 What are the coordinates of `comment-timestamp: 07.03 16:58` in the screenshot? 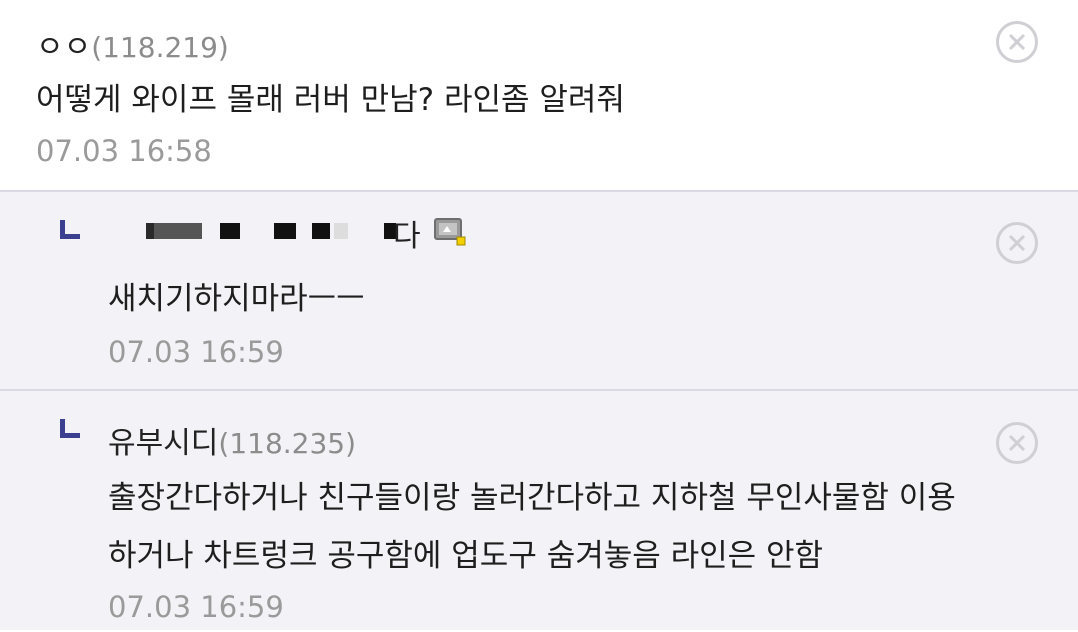 It's located at (124, 151).